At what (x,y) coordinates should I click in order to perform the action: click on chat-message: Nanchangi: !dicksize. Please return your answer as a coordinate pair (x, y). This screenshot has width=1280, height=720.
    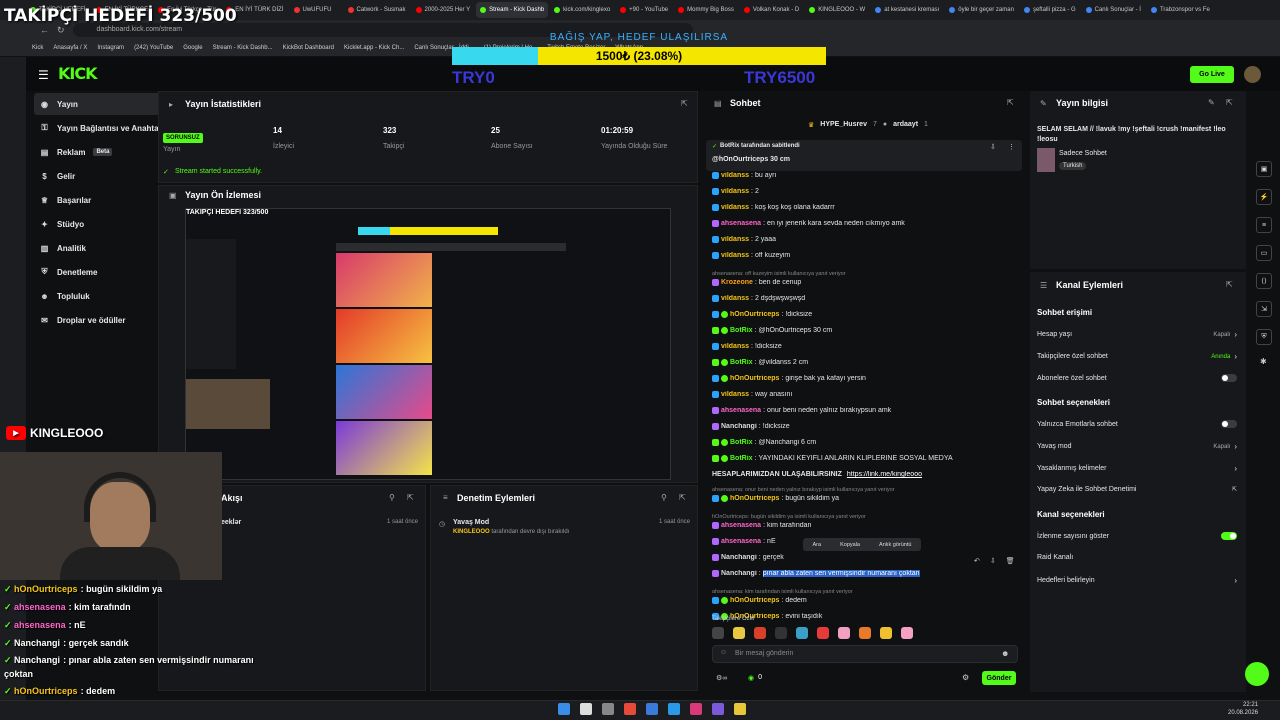
    Looking at the image, I should click on (868, 426).